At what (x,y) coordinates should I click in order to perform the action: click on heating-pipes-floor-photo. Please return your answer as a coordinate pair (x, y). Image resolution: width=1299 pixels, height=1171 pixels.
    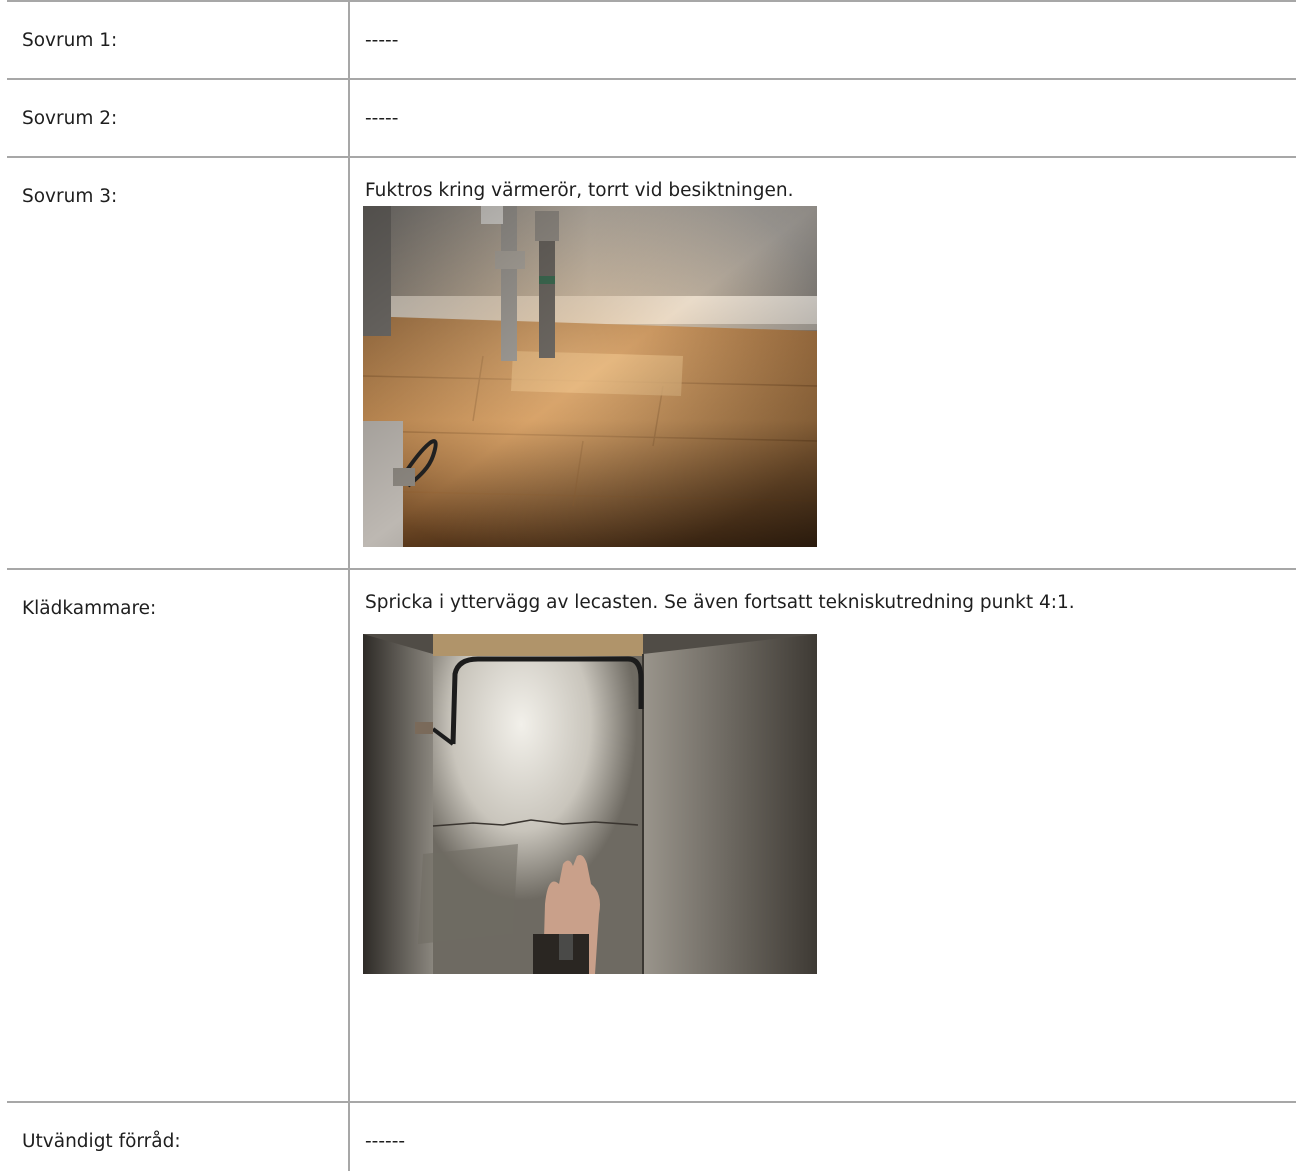
    Looking at the image, I should click on (590, 376).